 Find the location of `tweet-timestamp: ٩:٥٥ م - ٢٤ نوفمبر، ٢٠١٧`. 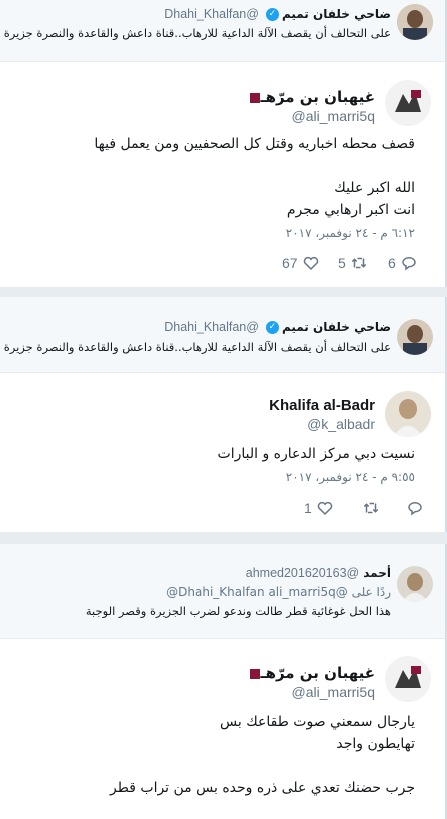

tweet-timestamp: ٩:٥٥ م - ٢٤ نوفمبر، ٢٠١٧ is located at coordinates (350, 477).